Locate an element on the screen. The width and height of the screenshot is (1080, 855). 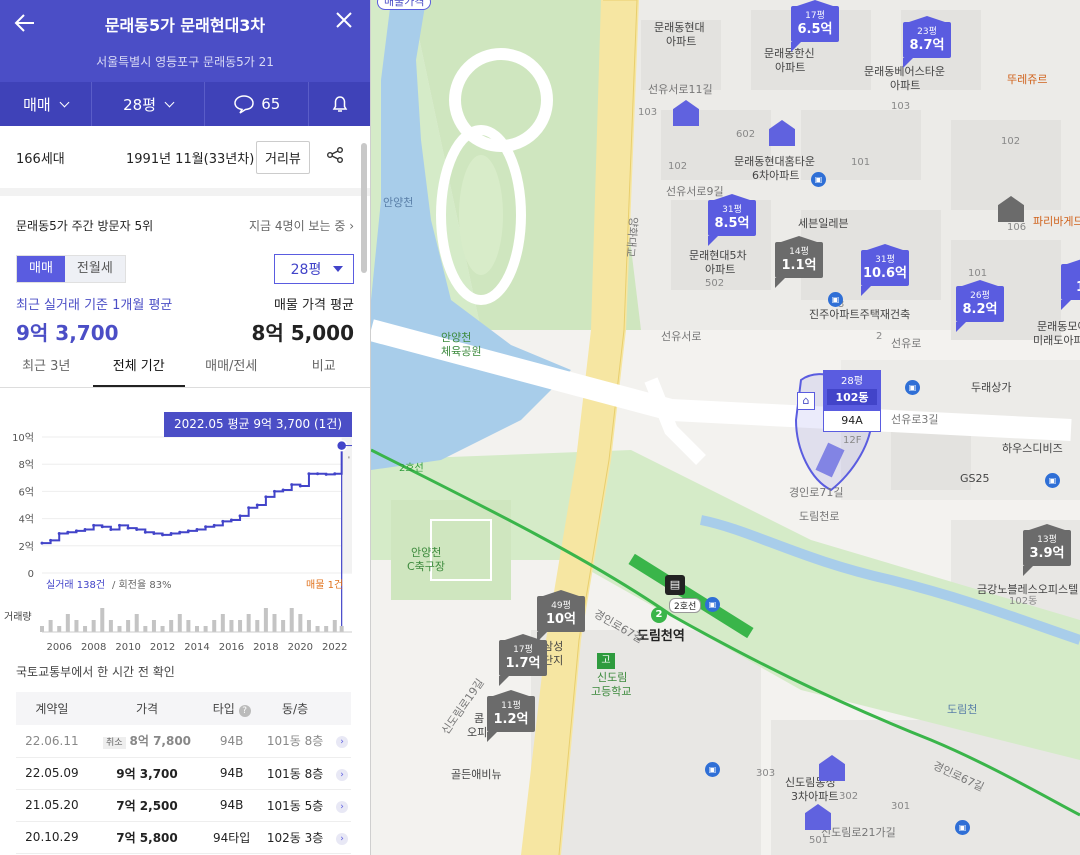
price-marker: 312 is located at coordinates (1070, 284).